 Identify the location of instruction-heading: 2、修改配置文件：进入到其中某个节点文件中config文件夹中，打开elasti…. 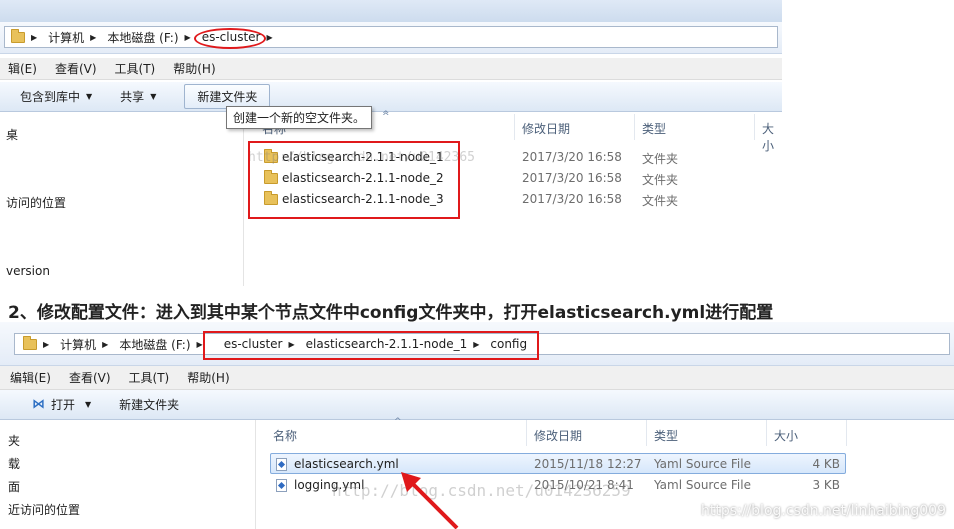
(391, 313).